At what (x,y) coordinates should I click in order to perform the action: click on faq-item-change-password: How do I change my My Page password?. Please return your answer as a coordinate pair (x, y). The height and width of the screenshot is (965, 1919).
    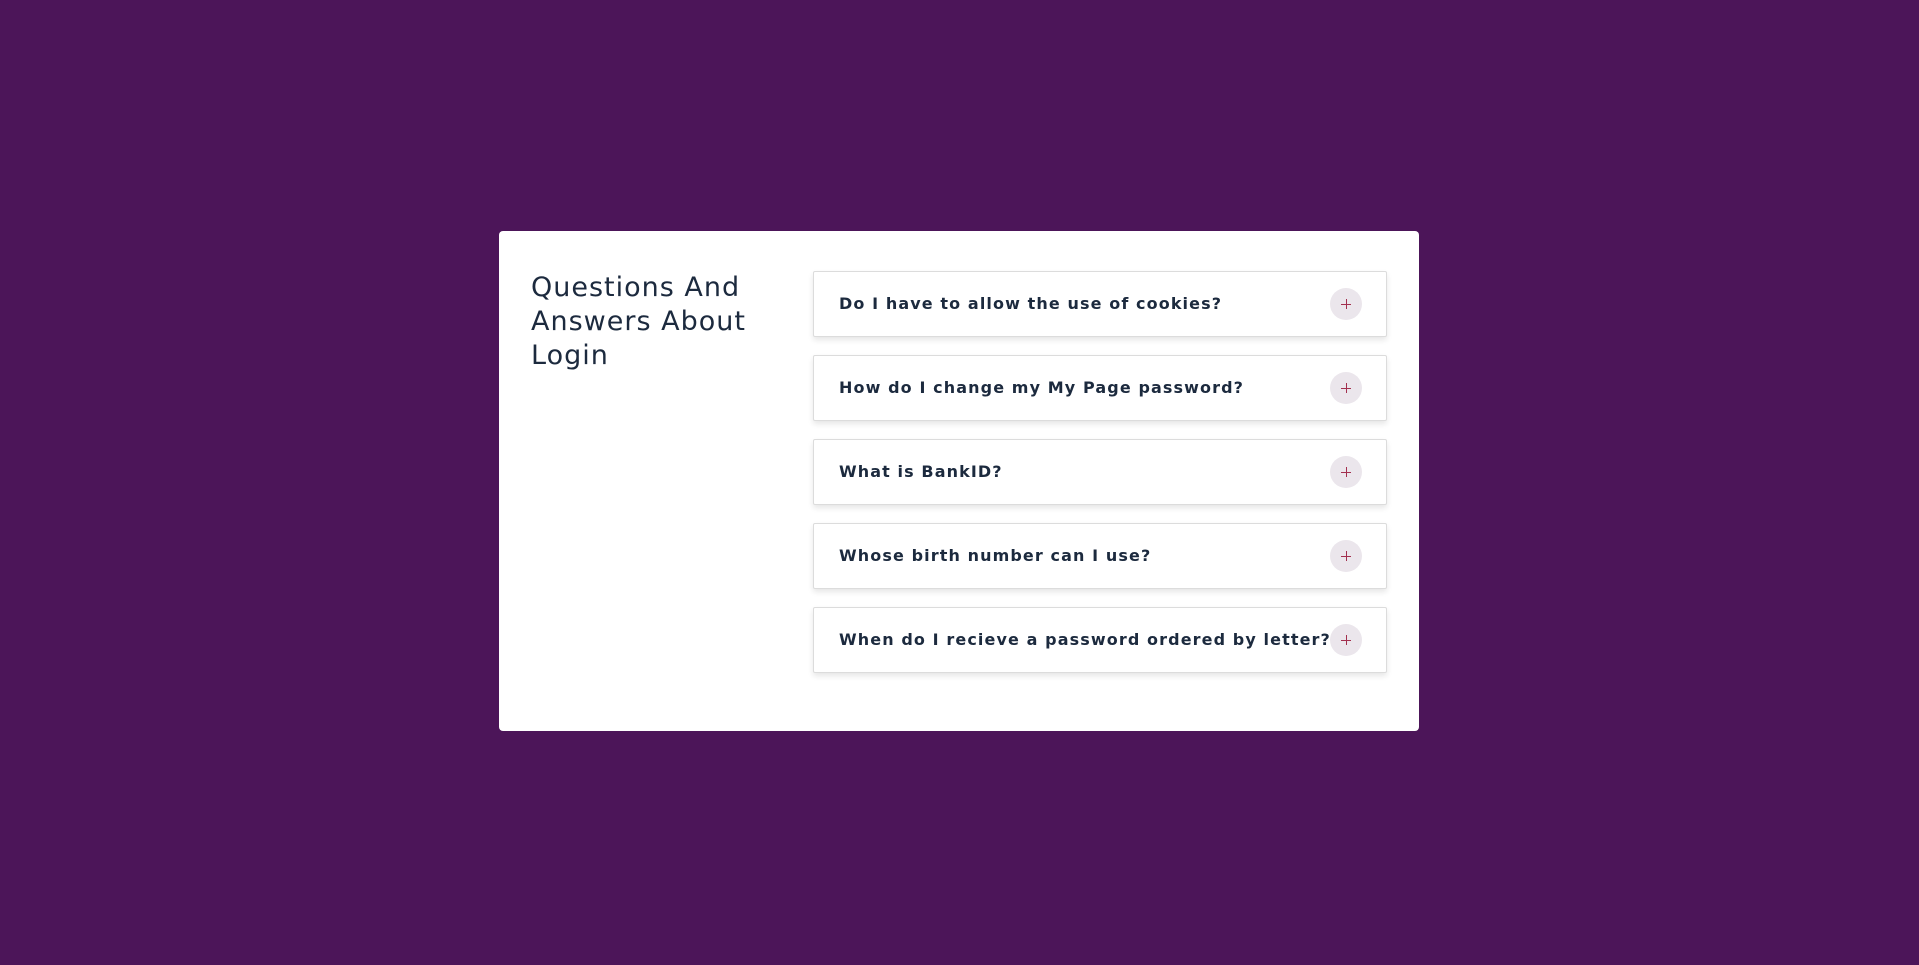
    Looking at the image, I should click on (1100, 388).